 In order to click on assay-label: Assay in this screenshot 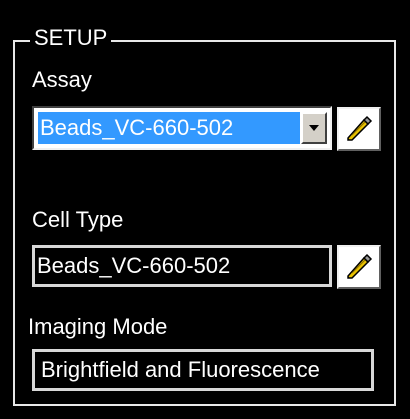, I will do `click(62, 79)`.